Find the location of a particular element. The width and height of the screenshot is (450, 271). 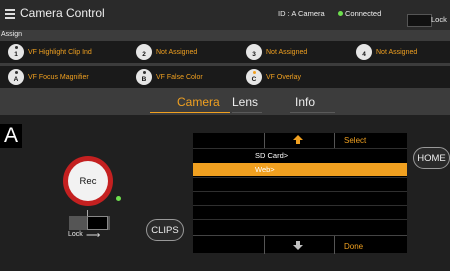

assign-button-label: VF Highlight Clip Ind is located at coordinates (60, 52).